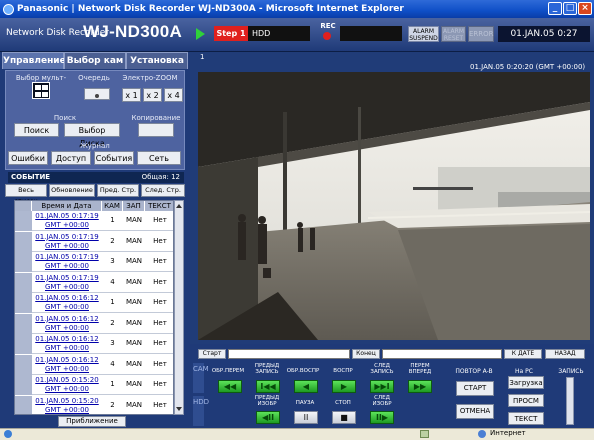  I want to click on start-time-label: Старт, so click(212, 354).